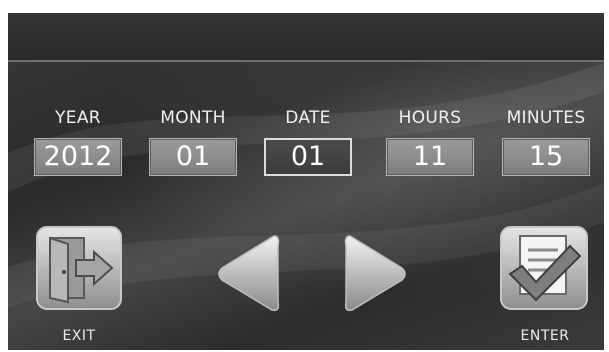  I want to click on enter-button, so click(544, 268).